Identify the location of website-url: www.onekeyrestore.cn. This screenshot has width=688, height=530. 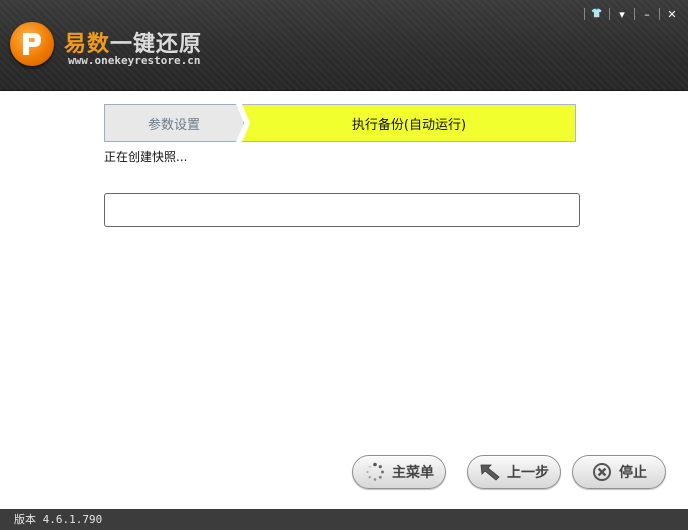
(134, 60).